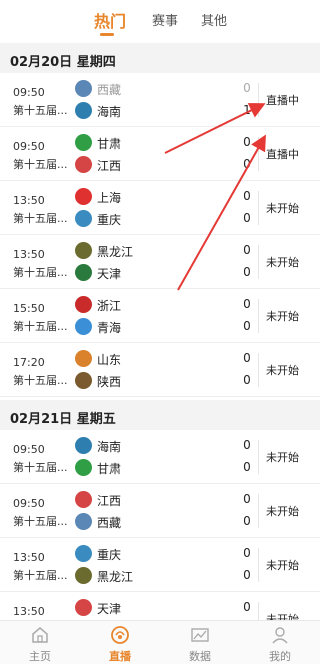 The image size is (320, 664). I want to click on shaanxi-logo-icon, so click(83, 380).